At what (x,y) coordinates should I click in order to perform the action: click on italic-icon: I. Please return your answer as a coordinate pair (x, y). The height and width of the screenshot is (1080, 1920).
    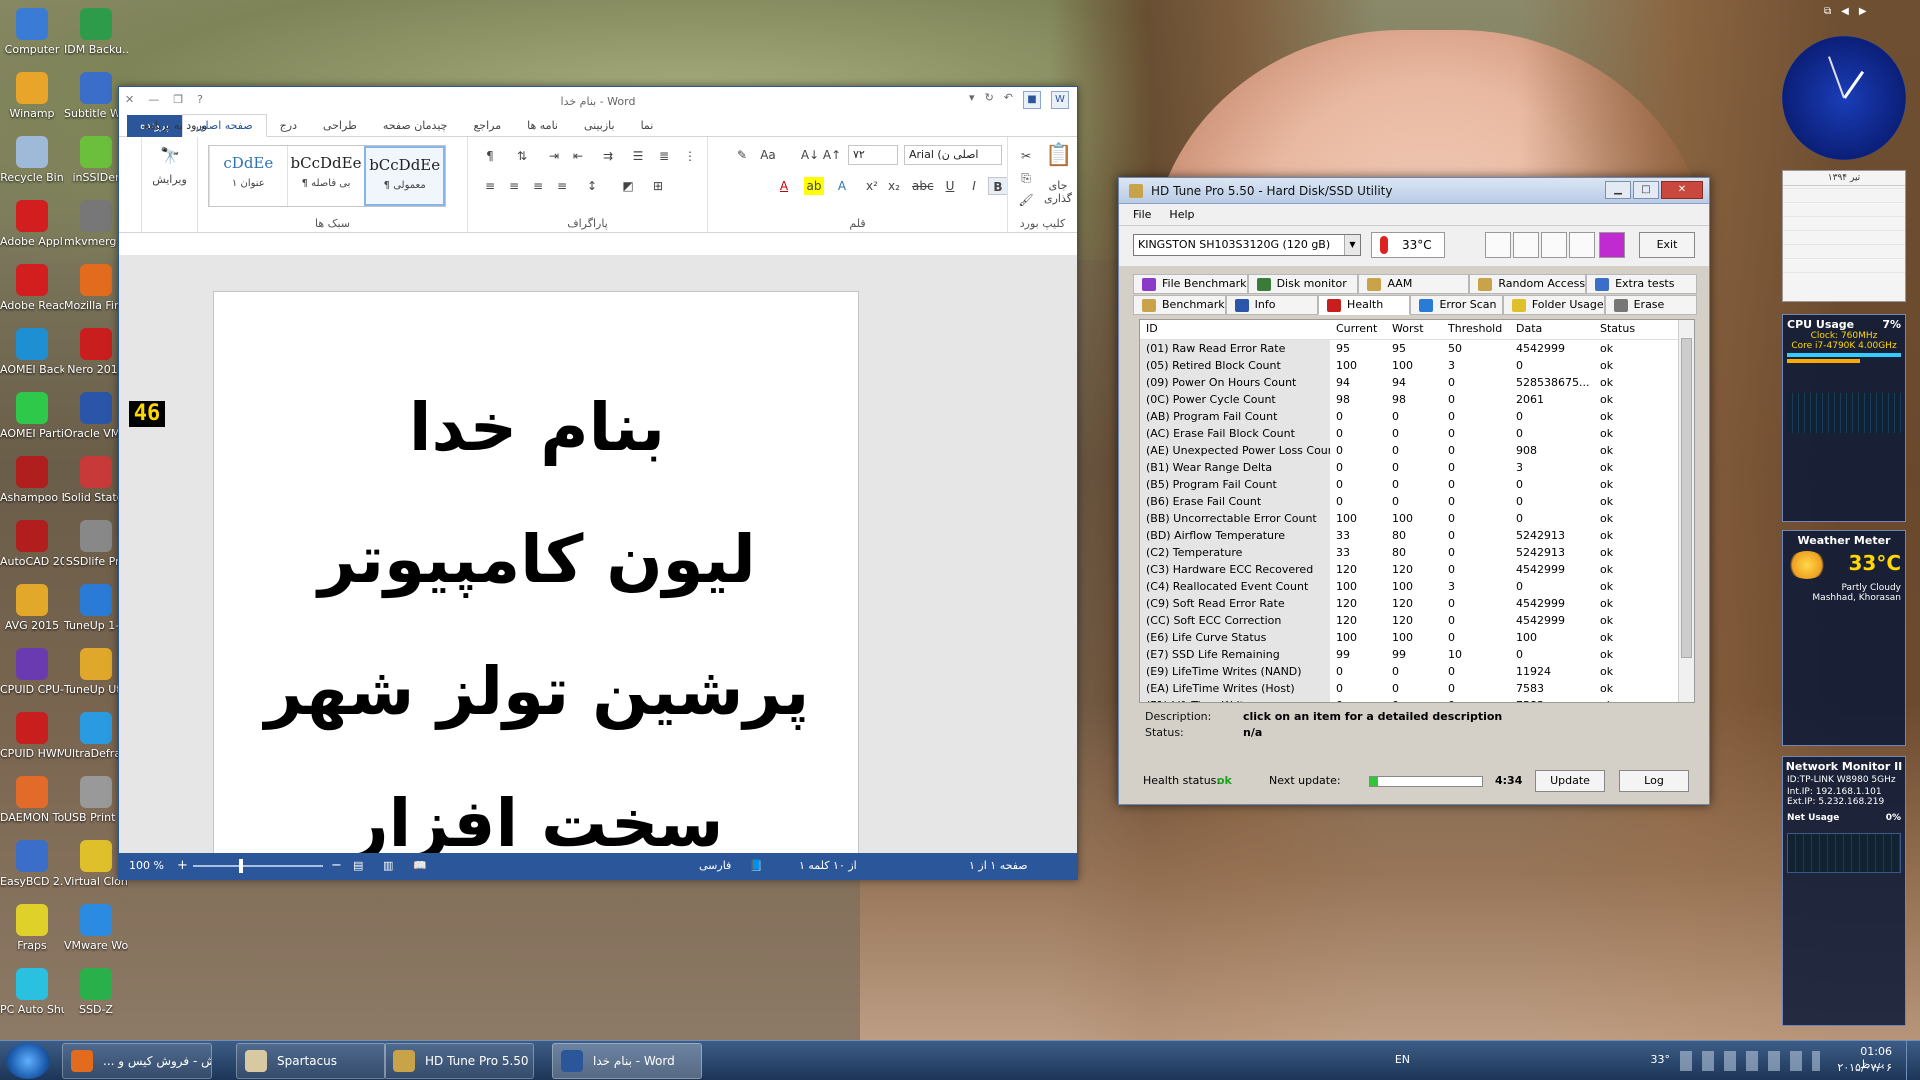
    Looking at the image, I should click on (974, 186).